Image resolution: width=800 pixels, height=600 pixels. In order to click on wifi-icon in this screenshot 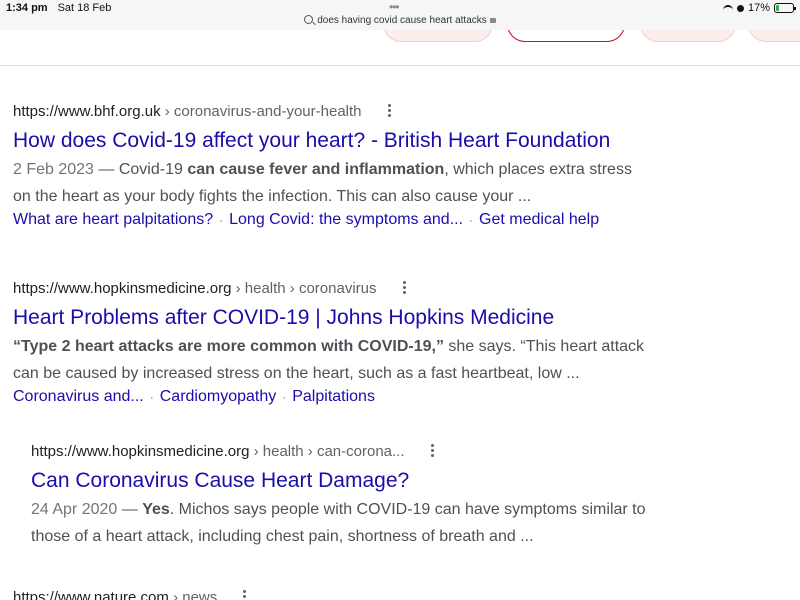, I will do `click(727, 8)`.